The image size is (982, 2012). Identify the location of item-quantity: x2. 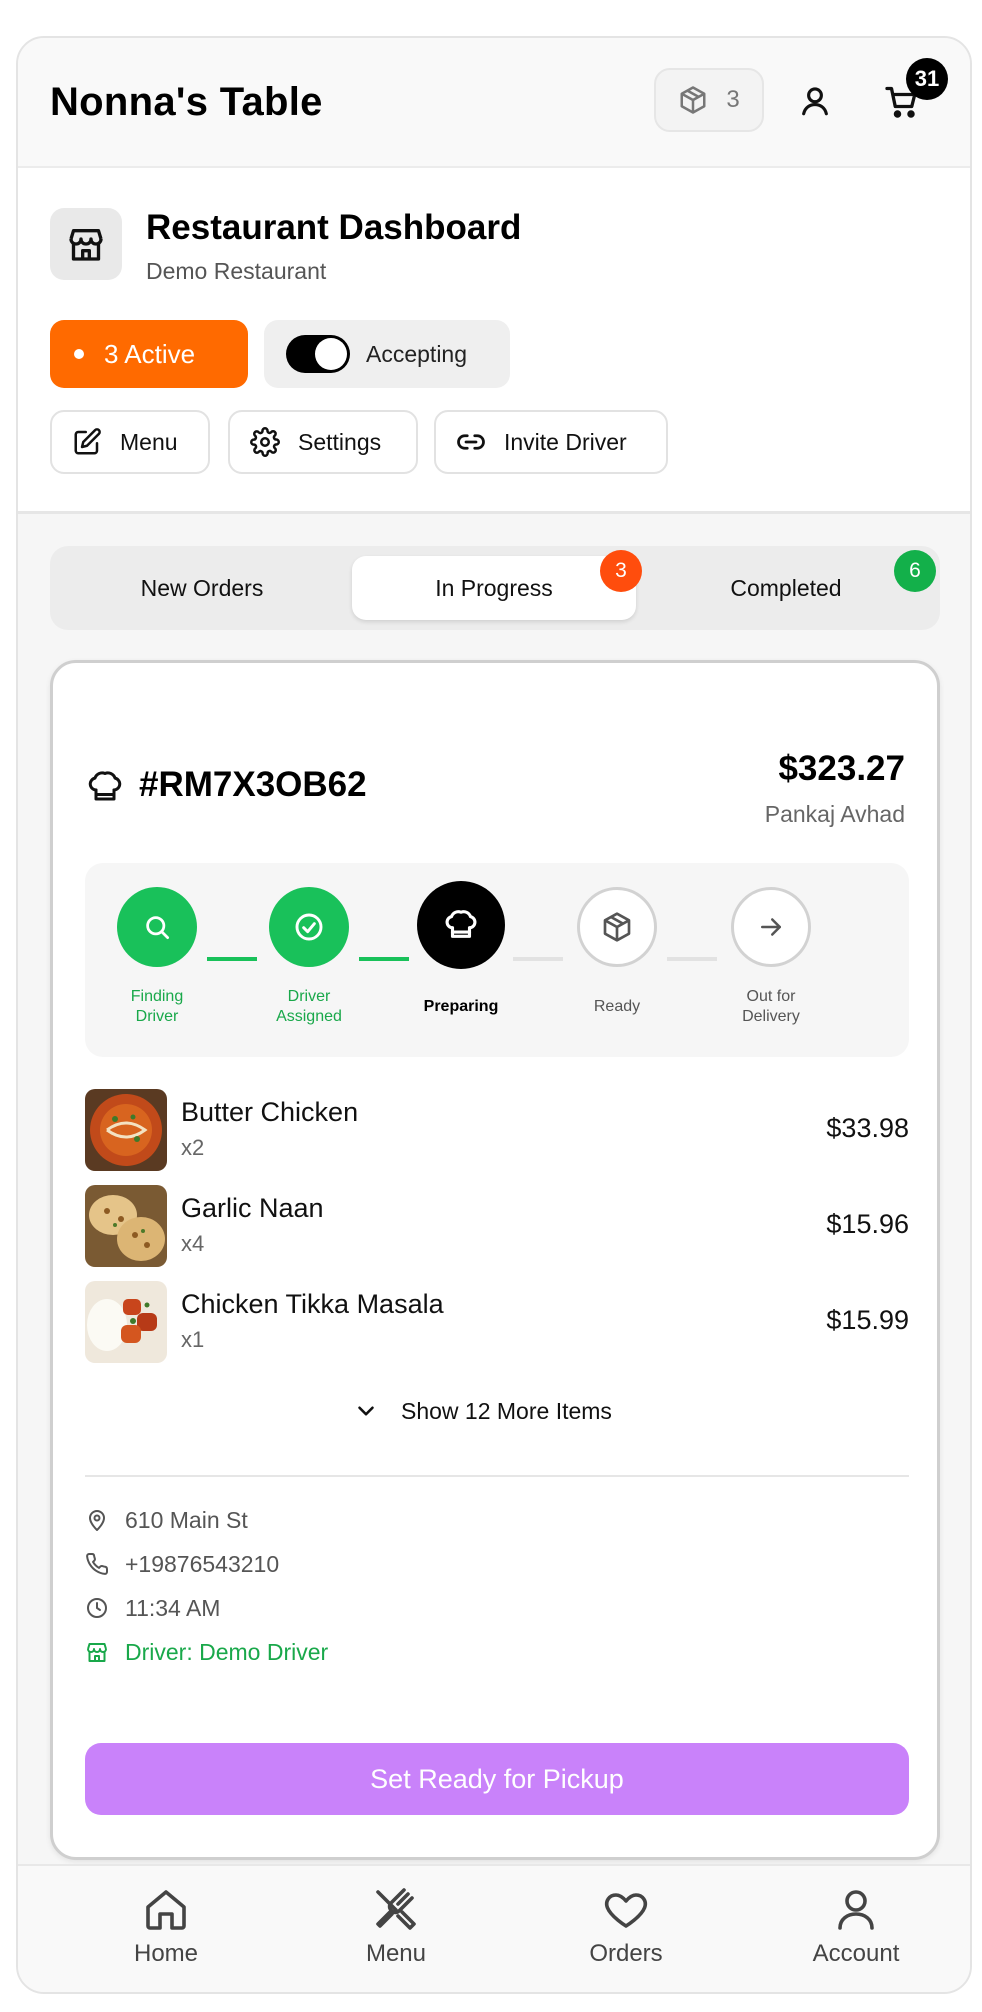
(193, 1147).